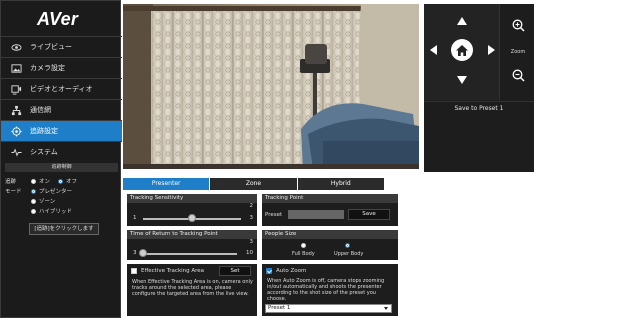 This screenshot has width=624, height=322. Describe the element at coordinates (55, 212) in the screenshot. I see `mode-hybrid-label: ハイブリッド` at that location.